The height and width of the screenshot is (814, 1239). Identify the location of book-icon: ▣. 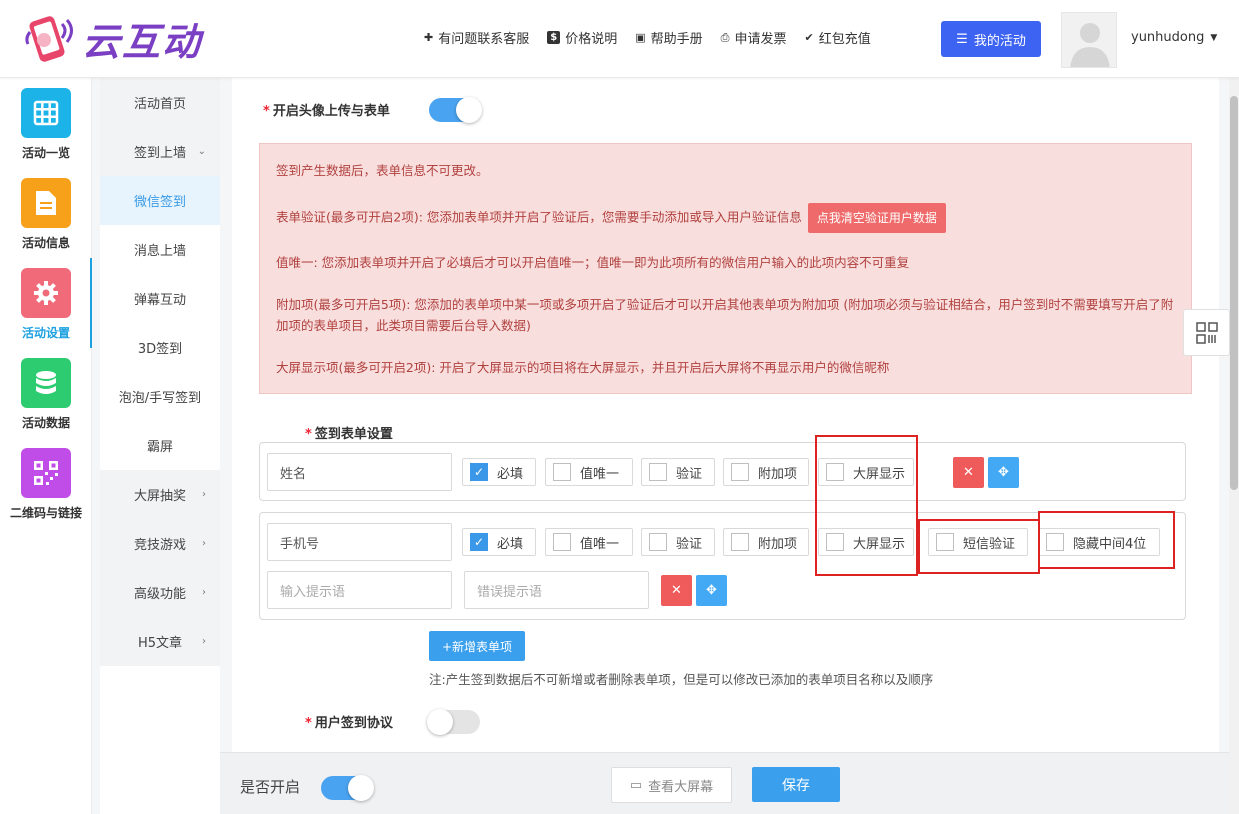
(640, 37).